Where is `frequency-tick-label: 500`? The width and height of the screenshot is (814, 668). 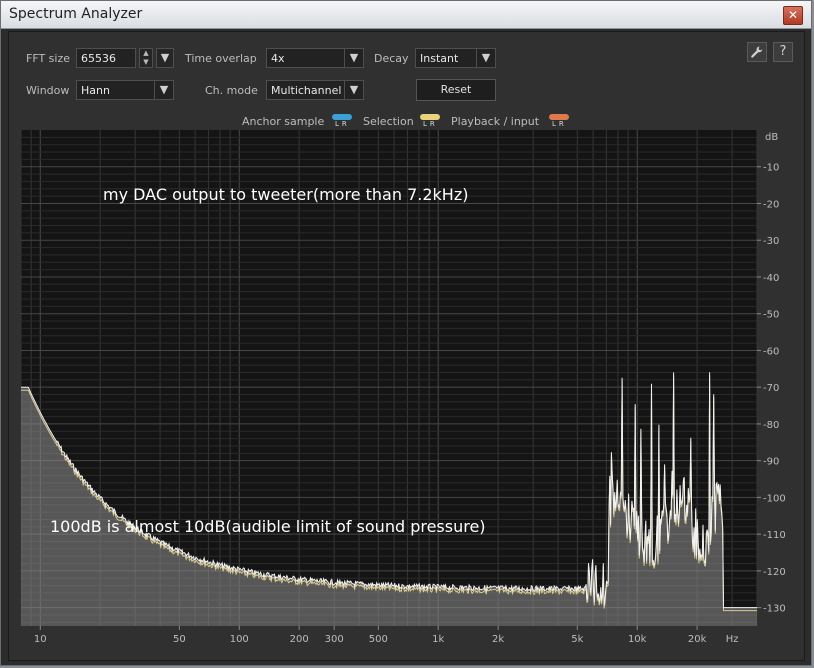
frequency-tick-label: 500 is located at coordinates (378, 639).